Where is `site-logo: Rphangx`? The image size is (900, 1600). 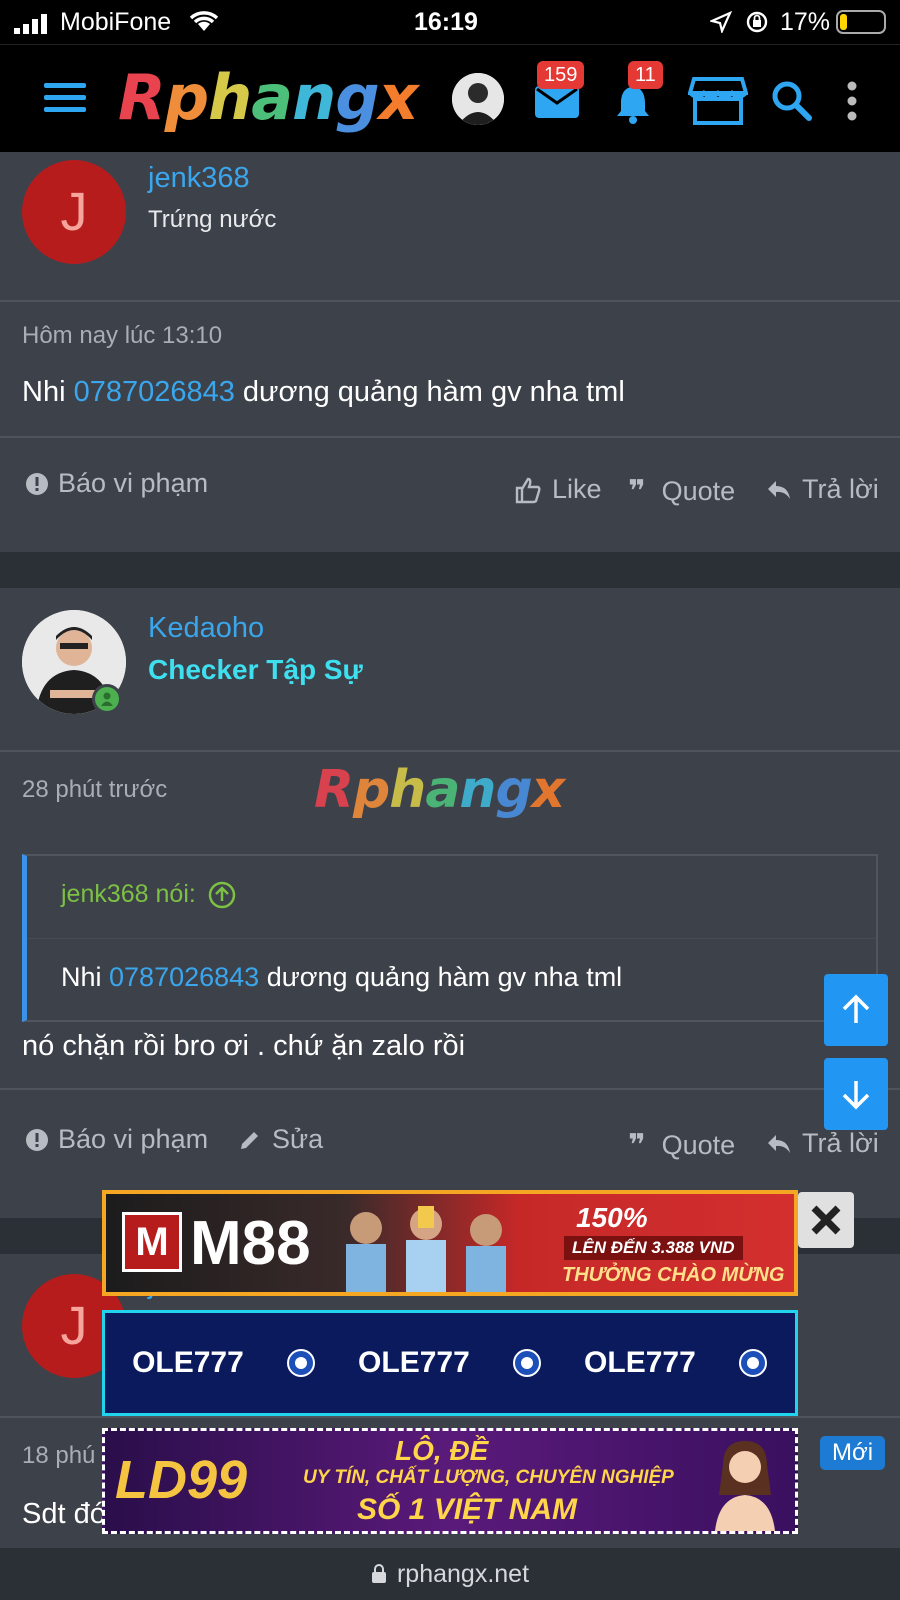
site-logo: Rphangx is located at coordinates (268, 97).